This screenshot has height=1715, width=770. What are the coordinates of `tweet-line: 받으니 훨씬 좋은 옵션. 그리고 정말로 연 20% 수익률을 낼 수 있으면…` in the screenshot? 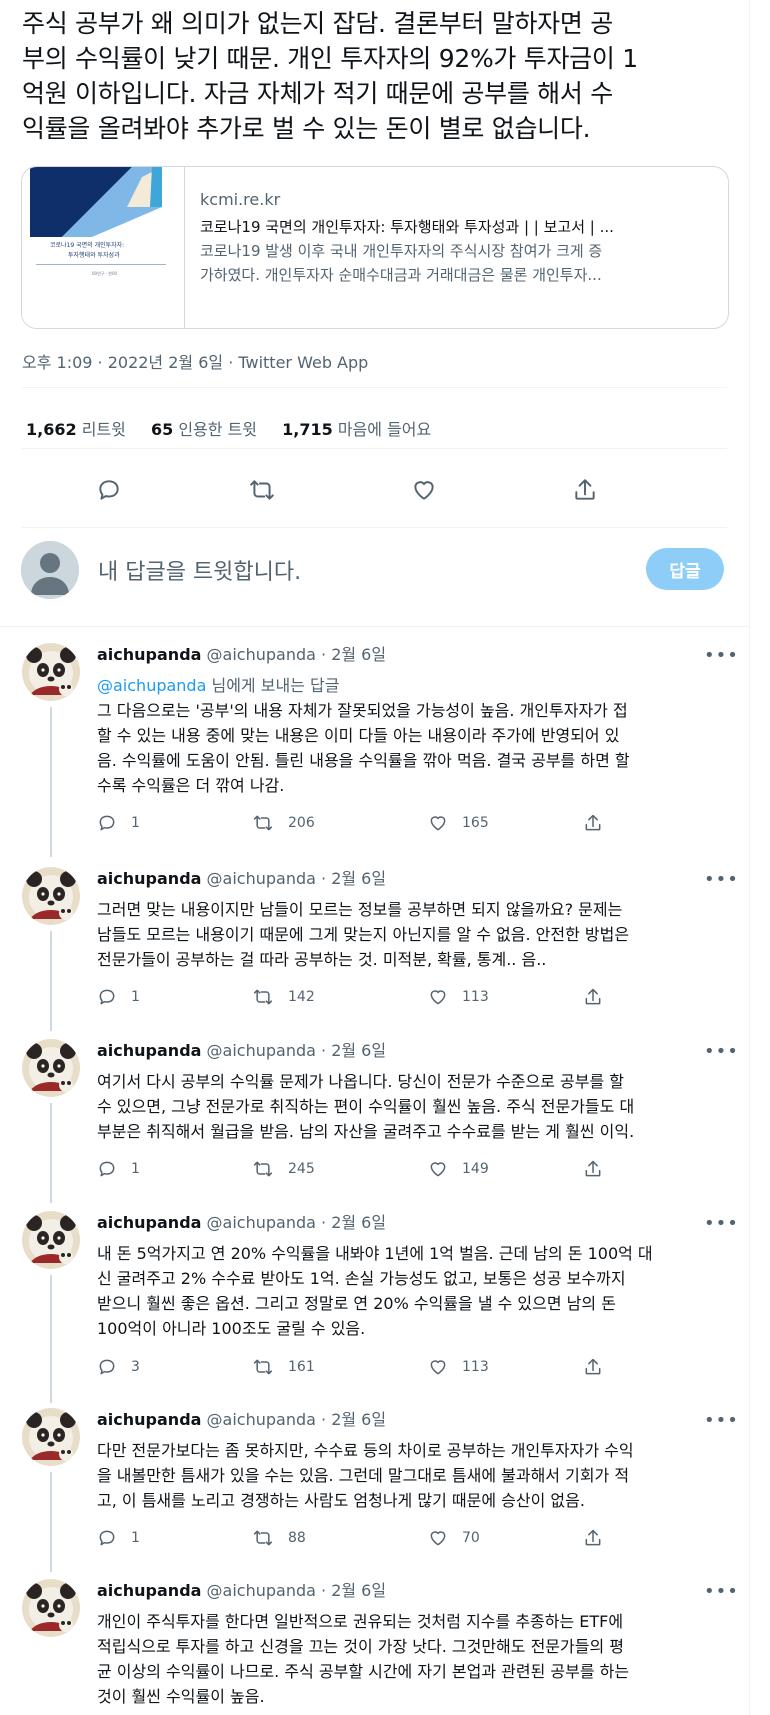 It's located at (356, 1303).